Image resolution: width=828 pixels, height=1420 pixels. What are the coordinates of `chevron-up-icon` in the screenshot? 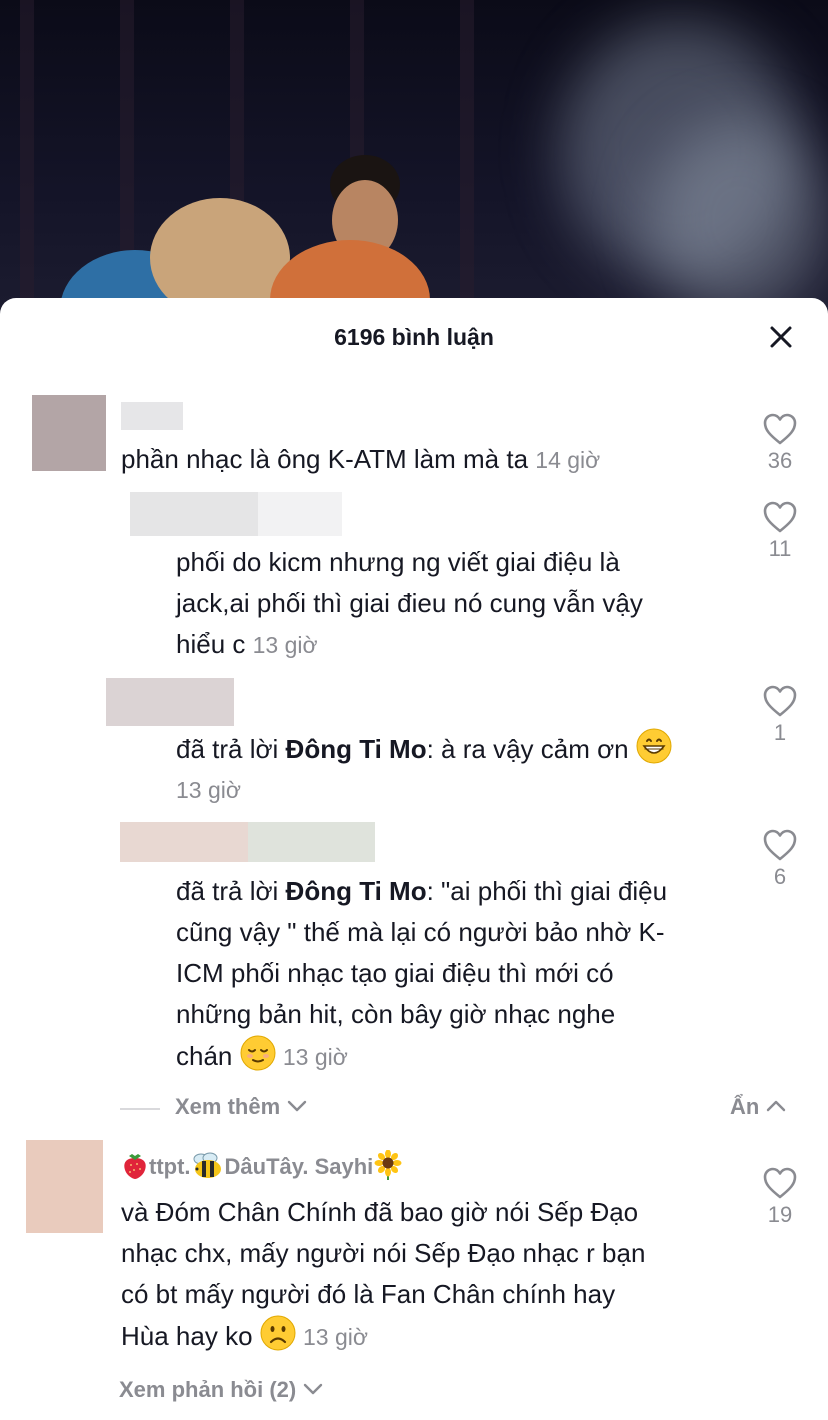 It's located at (776, 1106).